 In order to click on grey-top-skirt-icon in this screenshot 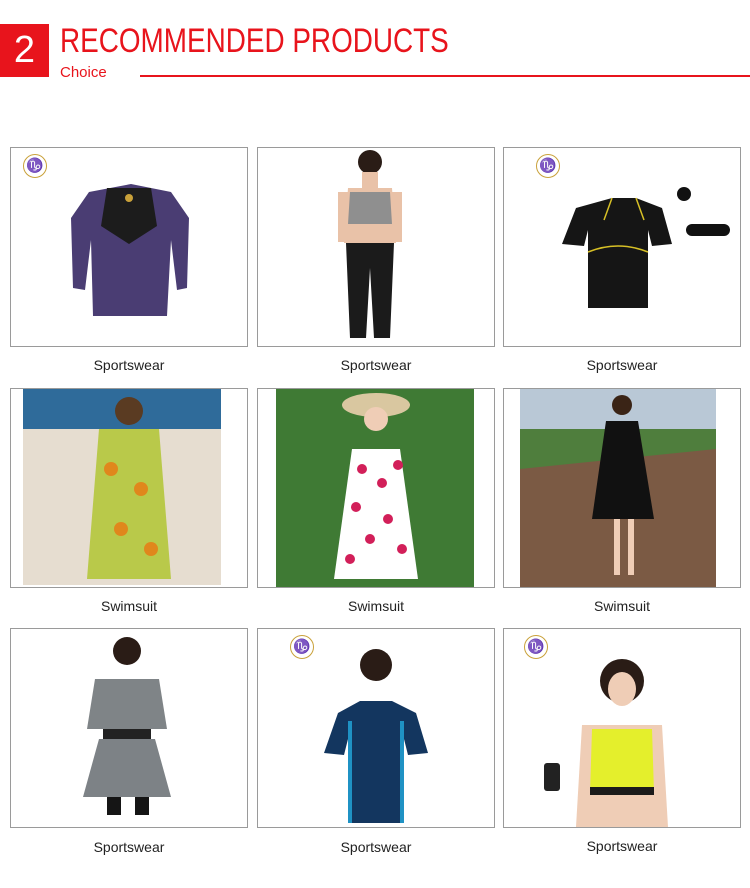, I will do `click(127, 726)`.